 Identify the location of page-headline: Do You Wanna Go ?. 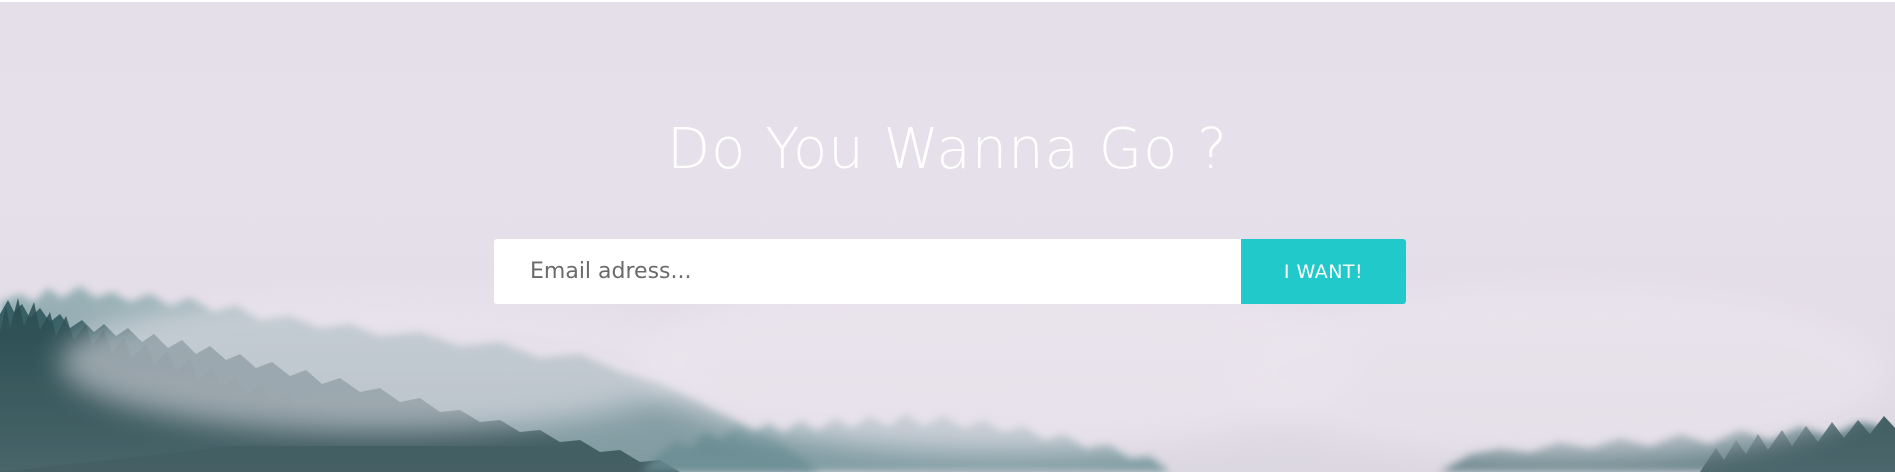
(947, 149).